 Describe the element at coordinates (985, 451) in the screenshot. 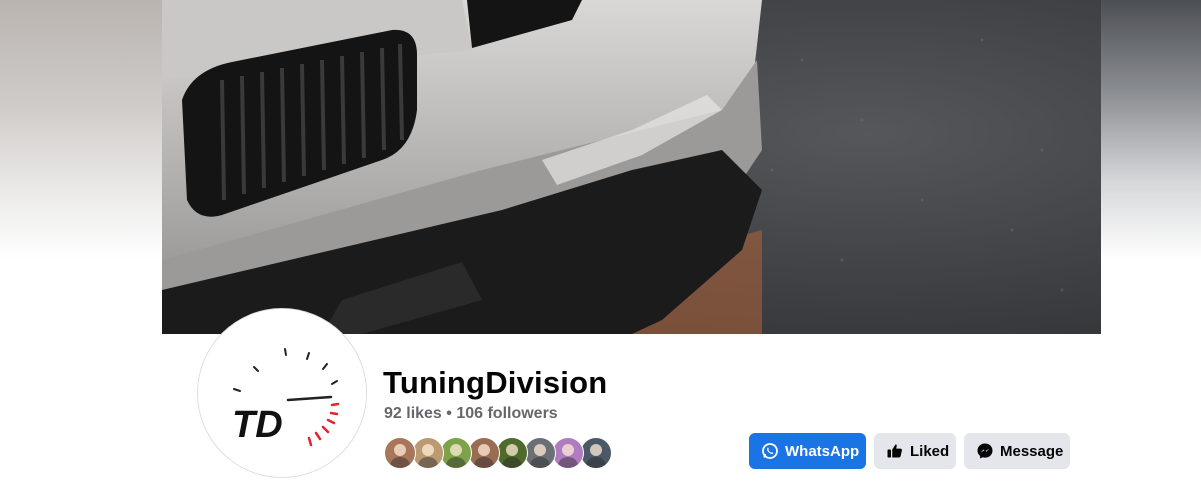

I see `messenger-icon` at that location.